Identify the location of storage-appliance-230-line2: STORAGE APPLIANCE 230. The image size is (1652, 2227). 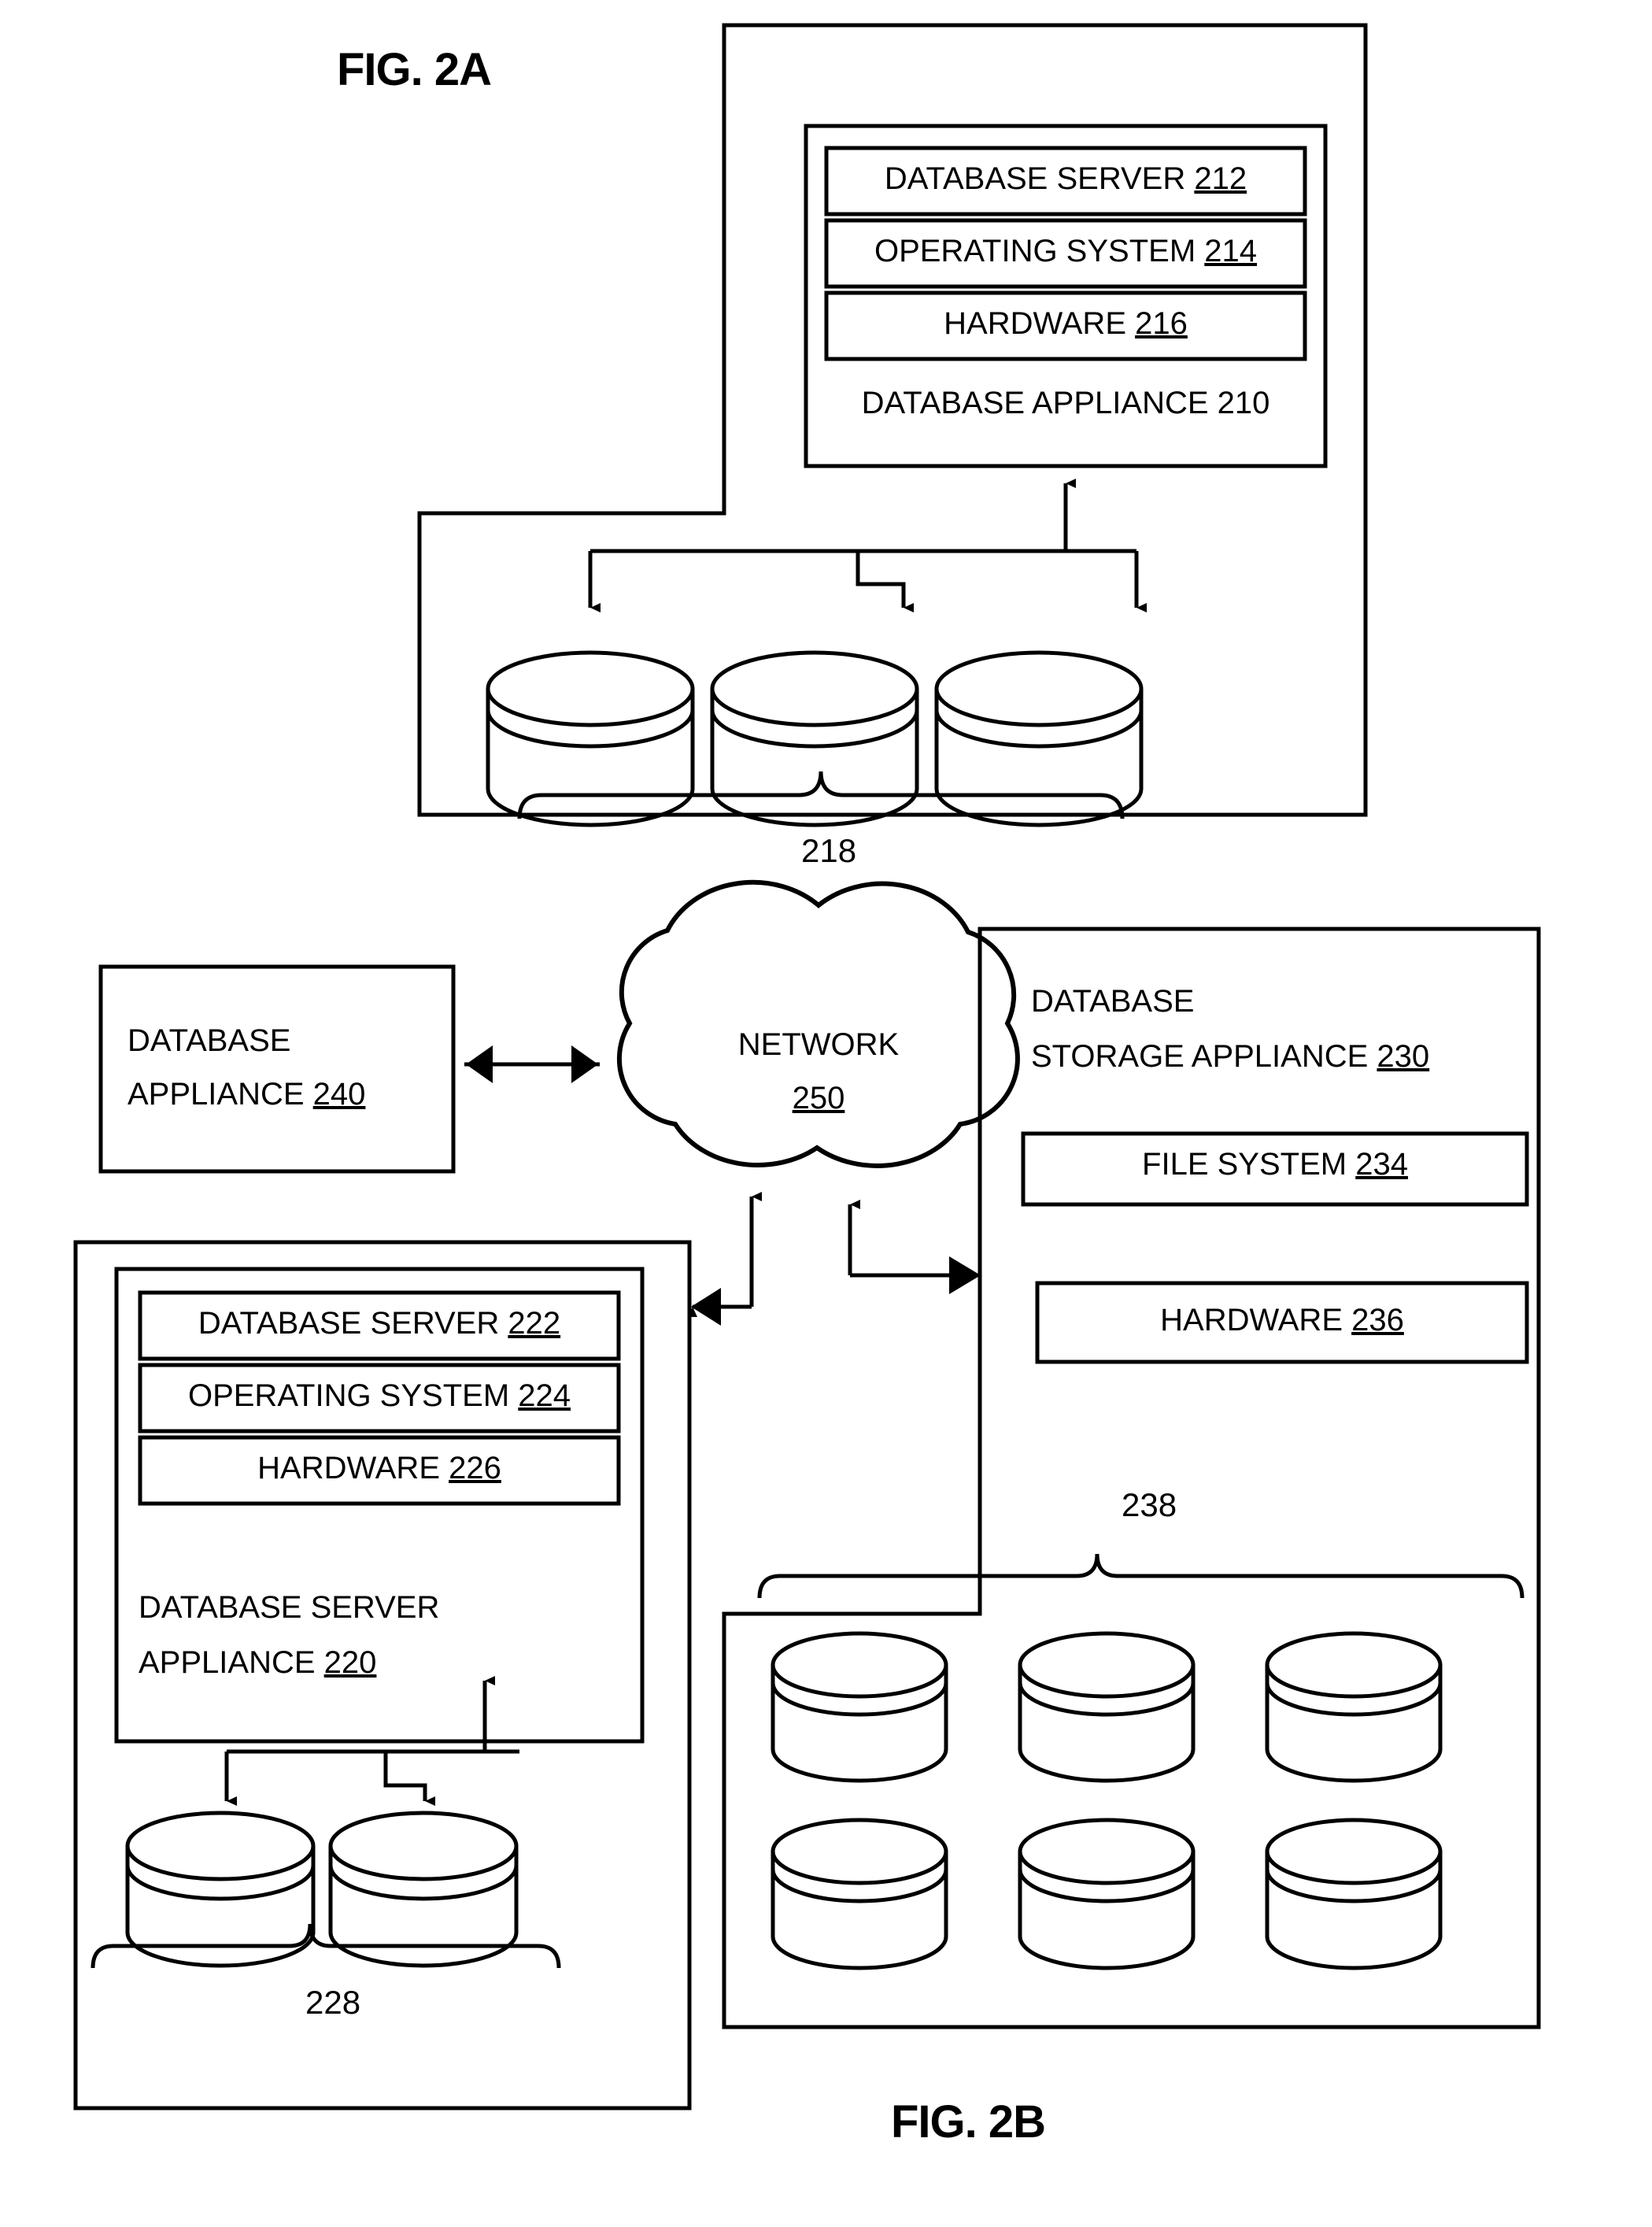
(1231, 1056).